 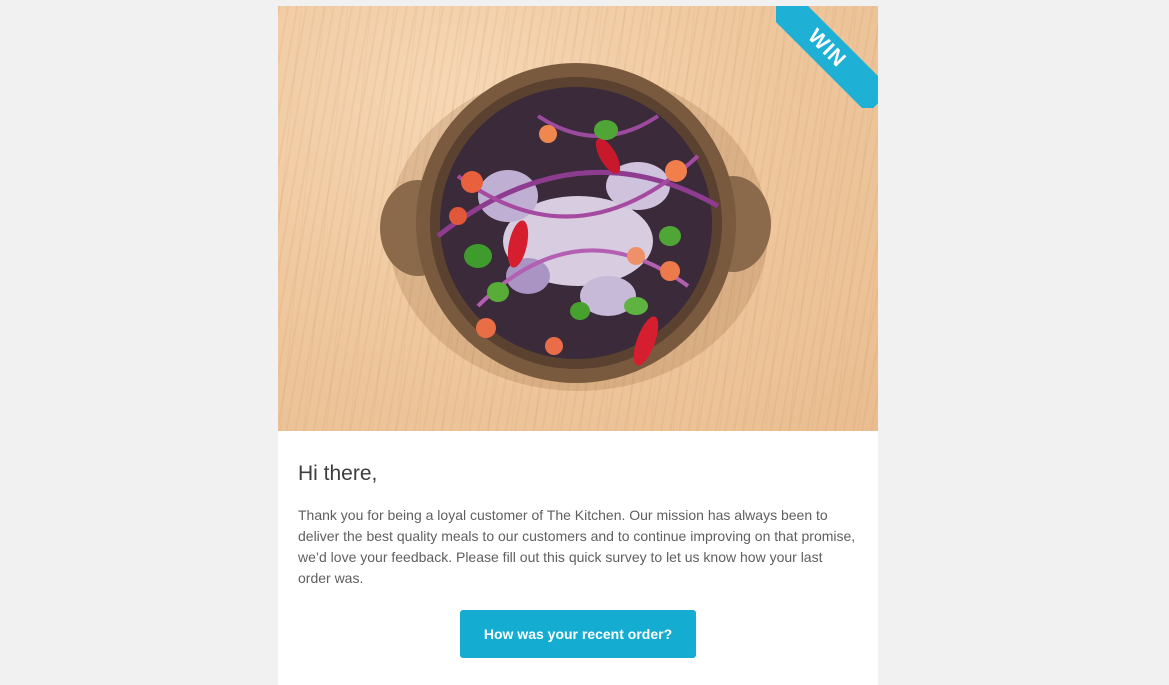 I want to click on survey-cta-button: How was your recent order?, so click(x=578, y=634).